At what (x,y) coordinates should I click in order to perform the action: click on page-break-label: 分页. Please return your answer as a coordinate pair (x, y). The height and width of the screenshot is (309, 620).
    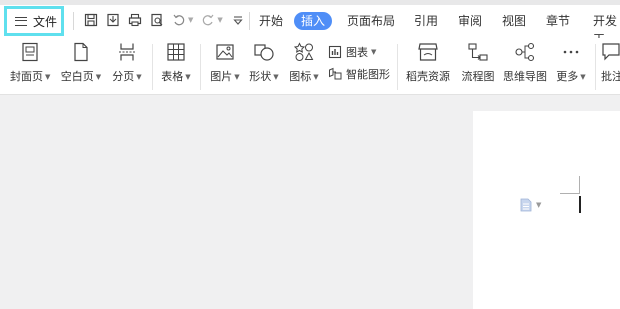
    Looking at the image, I should click on (123, 76).